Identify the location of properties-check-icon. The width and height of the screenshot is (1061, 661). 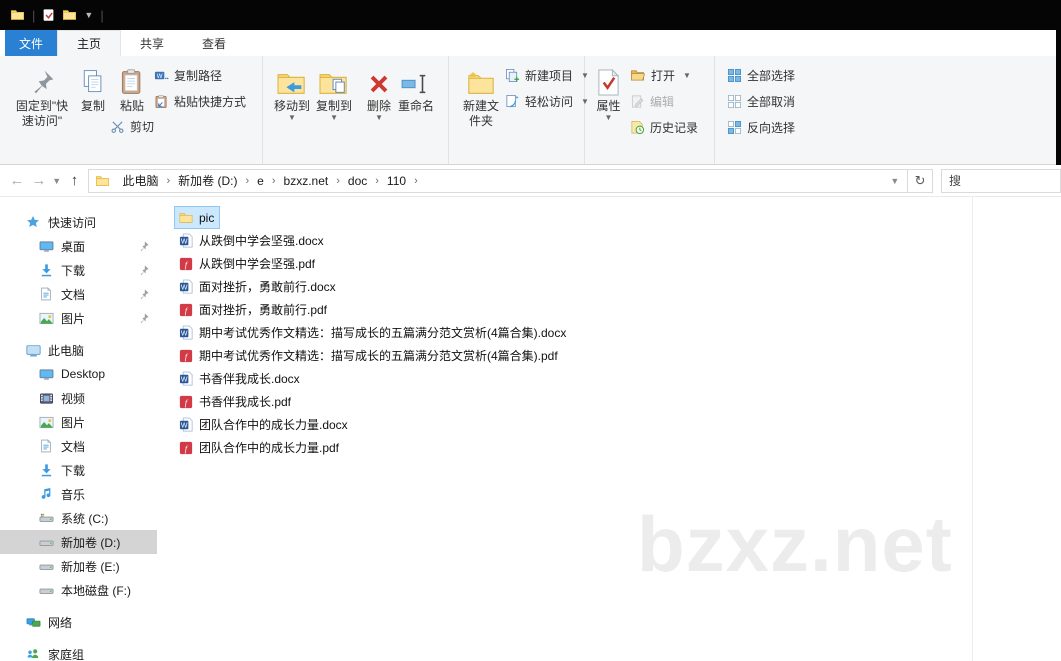
(48, 15).